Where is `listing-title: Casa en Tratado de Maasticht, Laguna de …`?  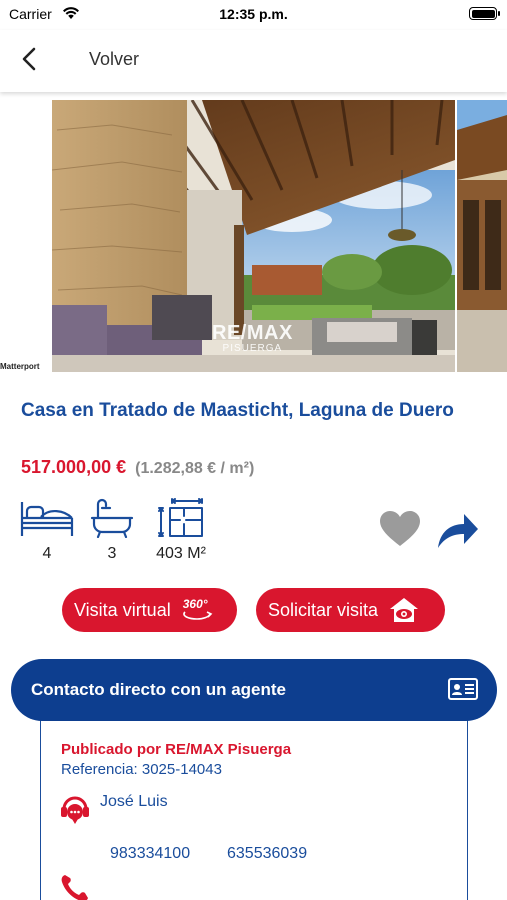 listing-title: Casa en Tratado de Maasticht, Laguna de … is located at coordinates (237, 410).